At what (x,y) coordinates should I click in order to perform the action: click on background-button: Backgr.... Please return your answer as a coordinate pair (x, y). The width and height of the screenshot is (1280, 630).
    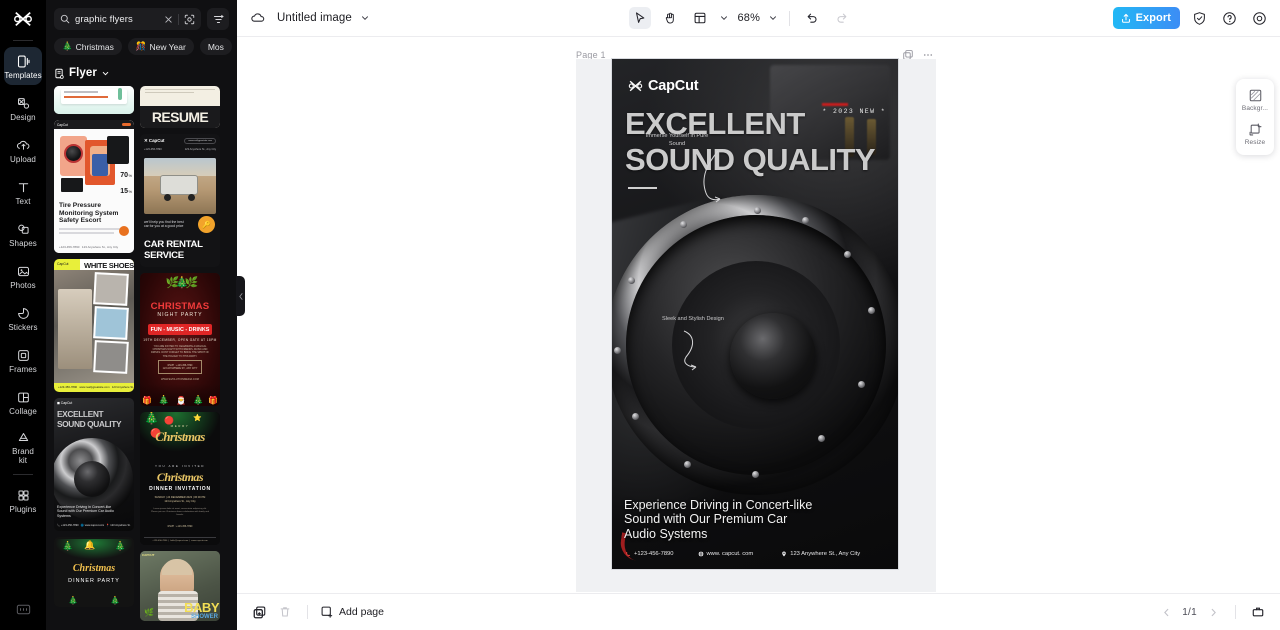
    Looking at the image, I should click on (1255, 99).